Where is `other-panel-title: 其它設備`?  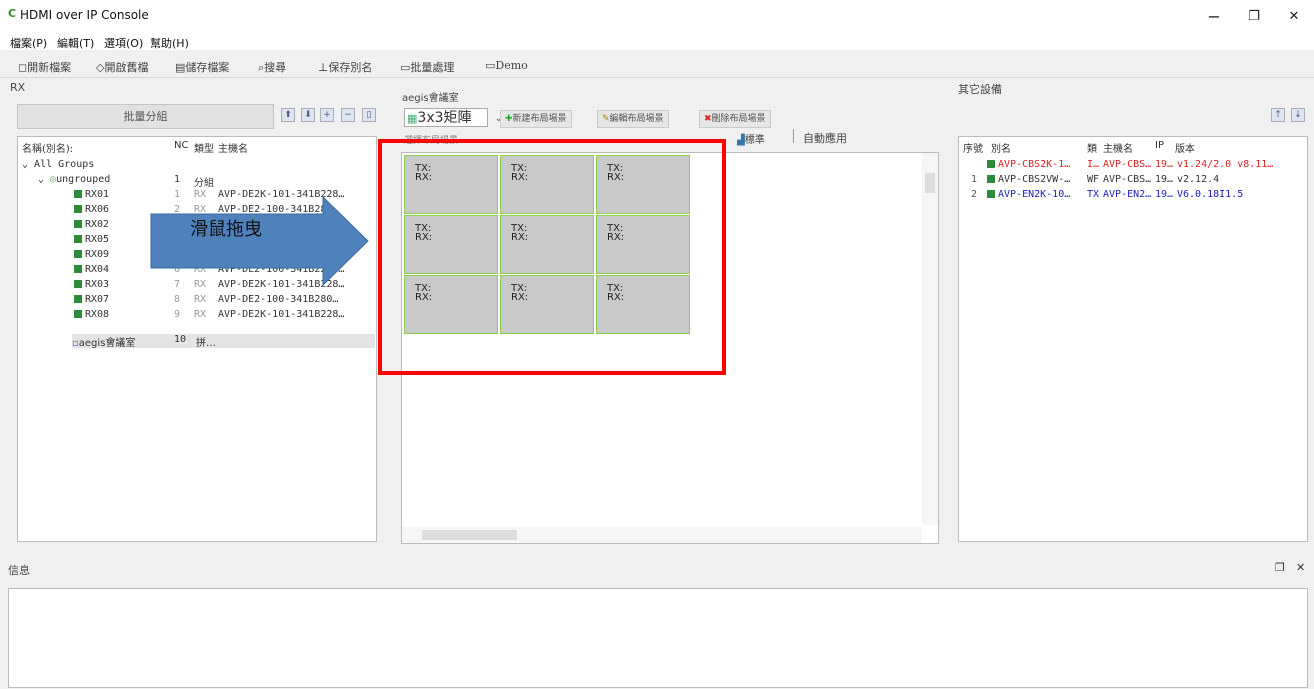
other-panel-title: 其它設備 is located at coordinates (980, 89).